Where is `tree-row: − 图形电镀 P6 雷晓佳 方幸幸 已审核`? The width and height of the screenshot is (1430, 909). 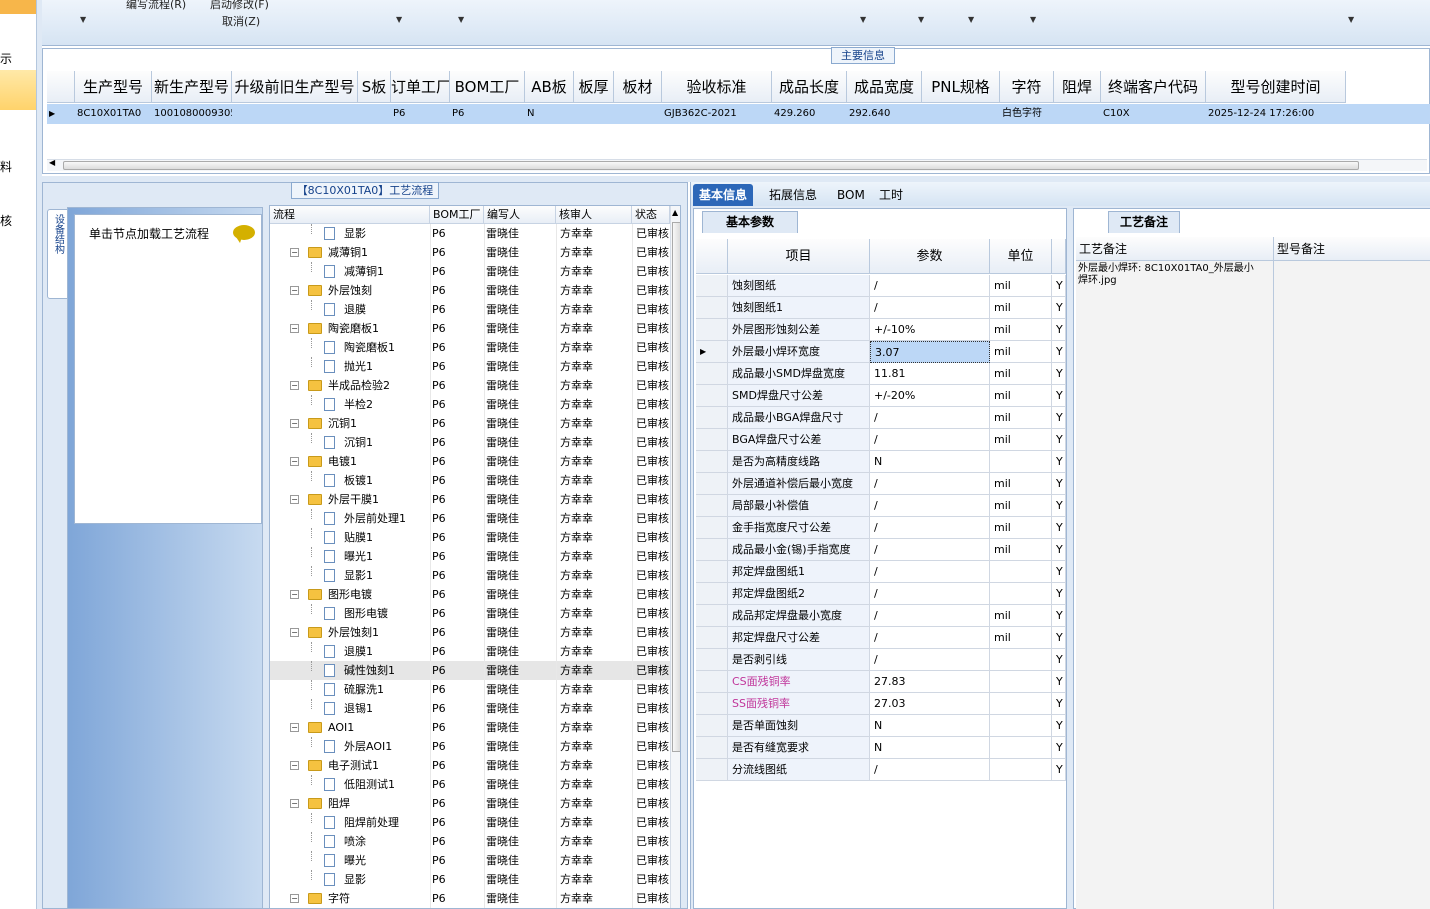
tree-row: − 图形电镀 P6 雷晓佳 方幸幸 已审核 is located at coordinates (470, 594).